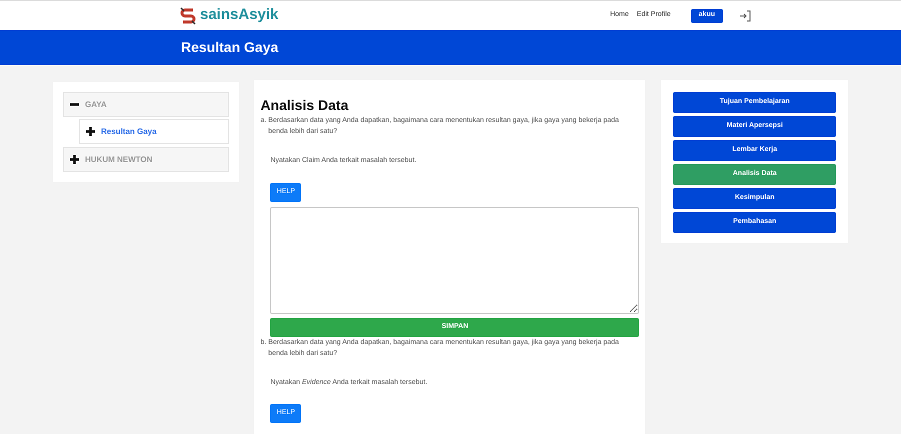  I want to click on page-title: Resultan Gaya, so click(229, 47).